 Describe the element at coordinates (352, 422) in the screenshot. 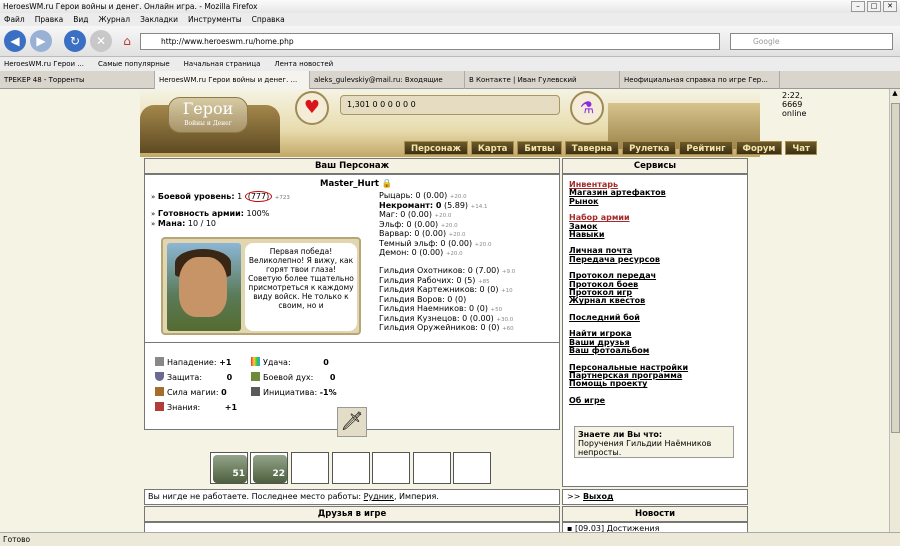

I see `sword-artifact: 🗡` at that location.